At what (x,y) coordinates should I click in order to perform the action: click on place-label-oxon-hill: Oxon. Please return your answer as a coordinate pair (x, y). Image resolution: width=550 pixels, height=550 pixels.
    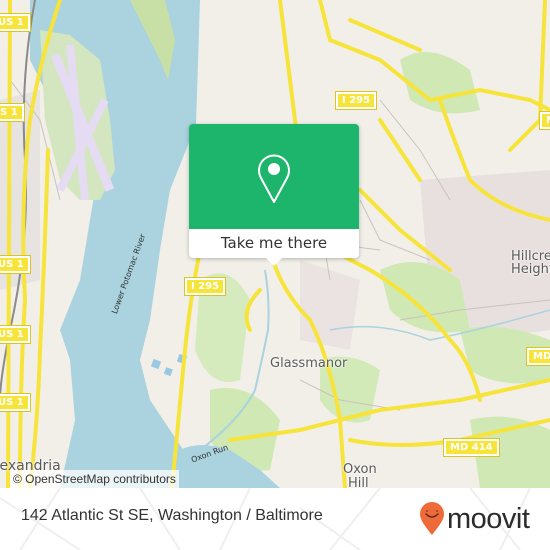
    Looking at the image, I should click on (360, 469).